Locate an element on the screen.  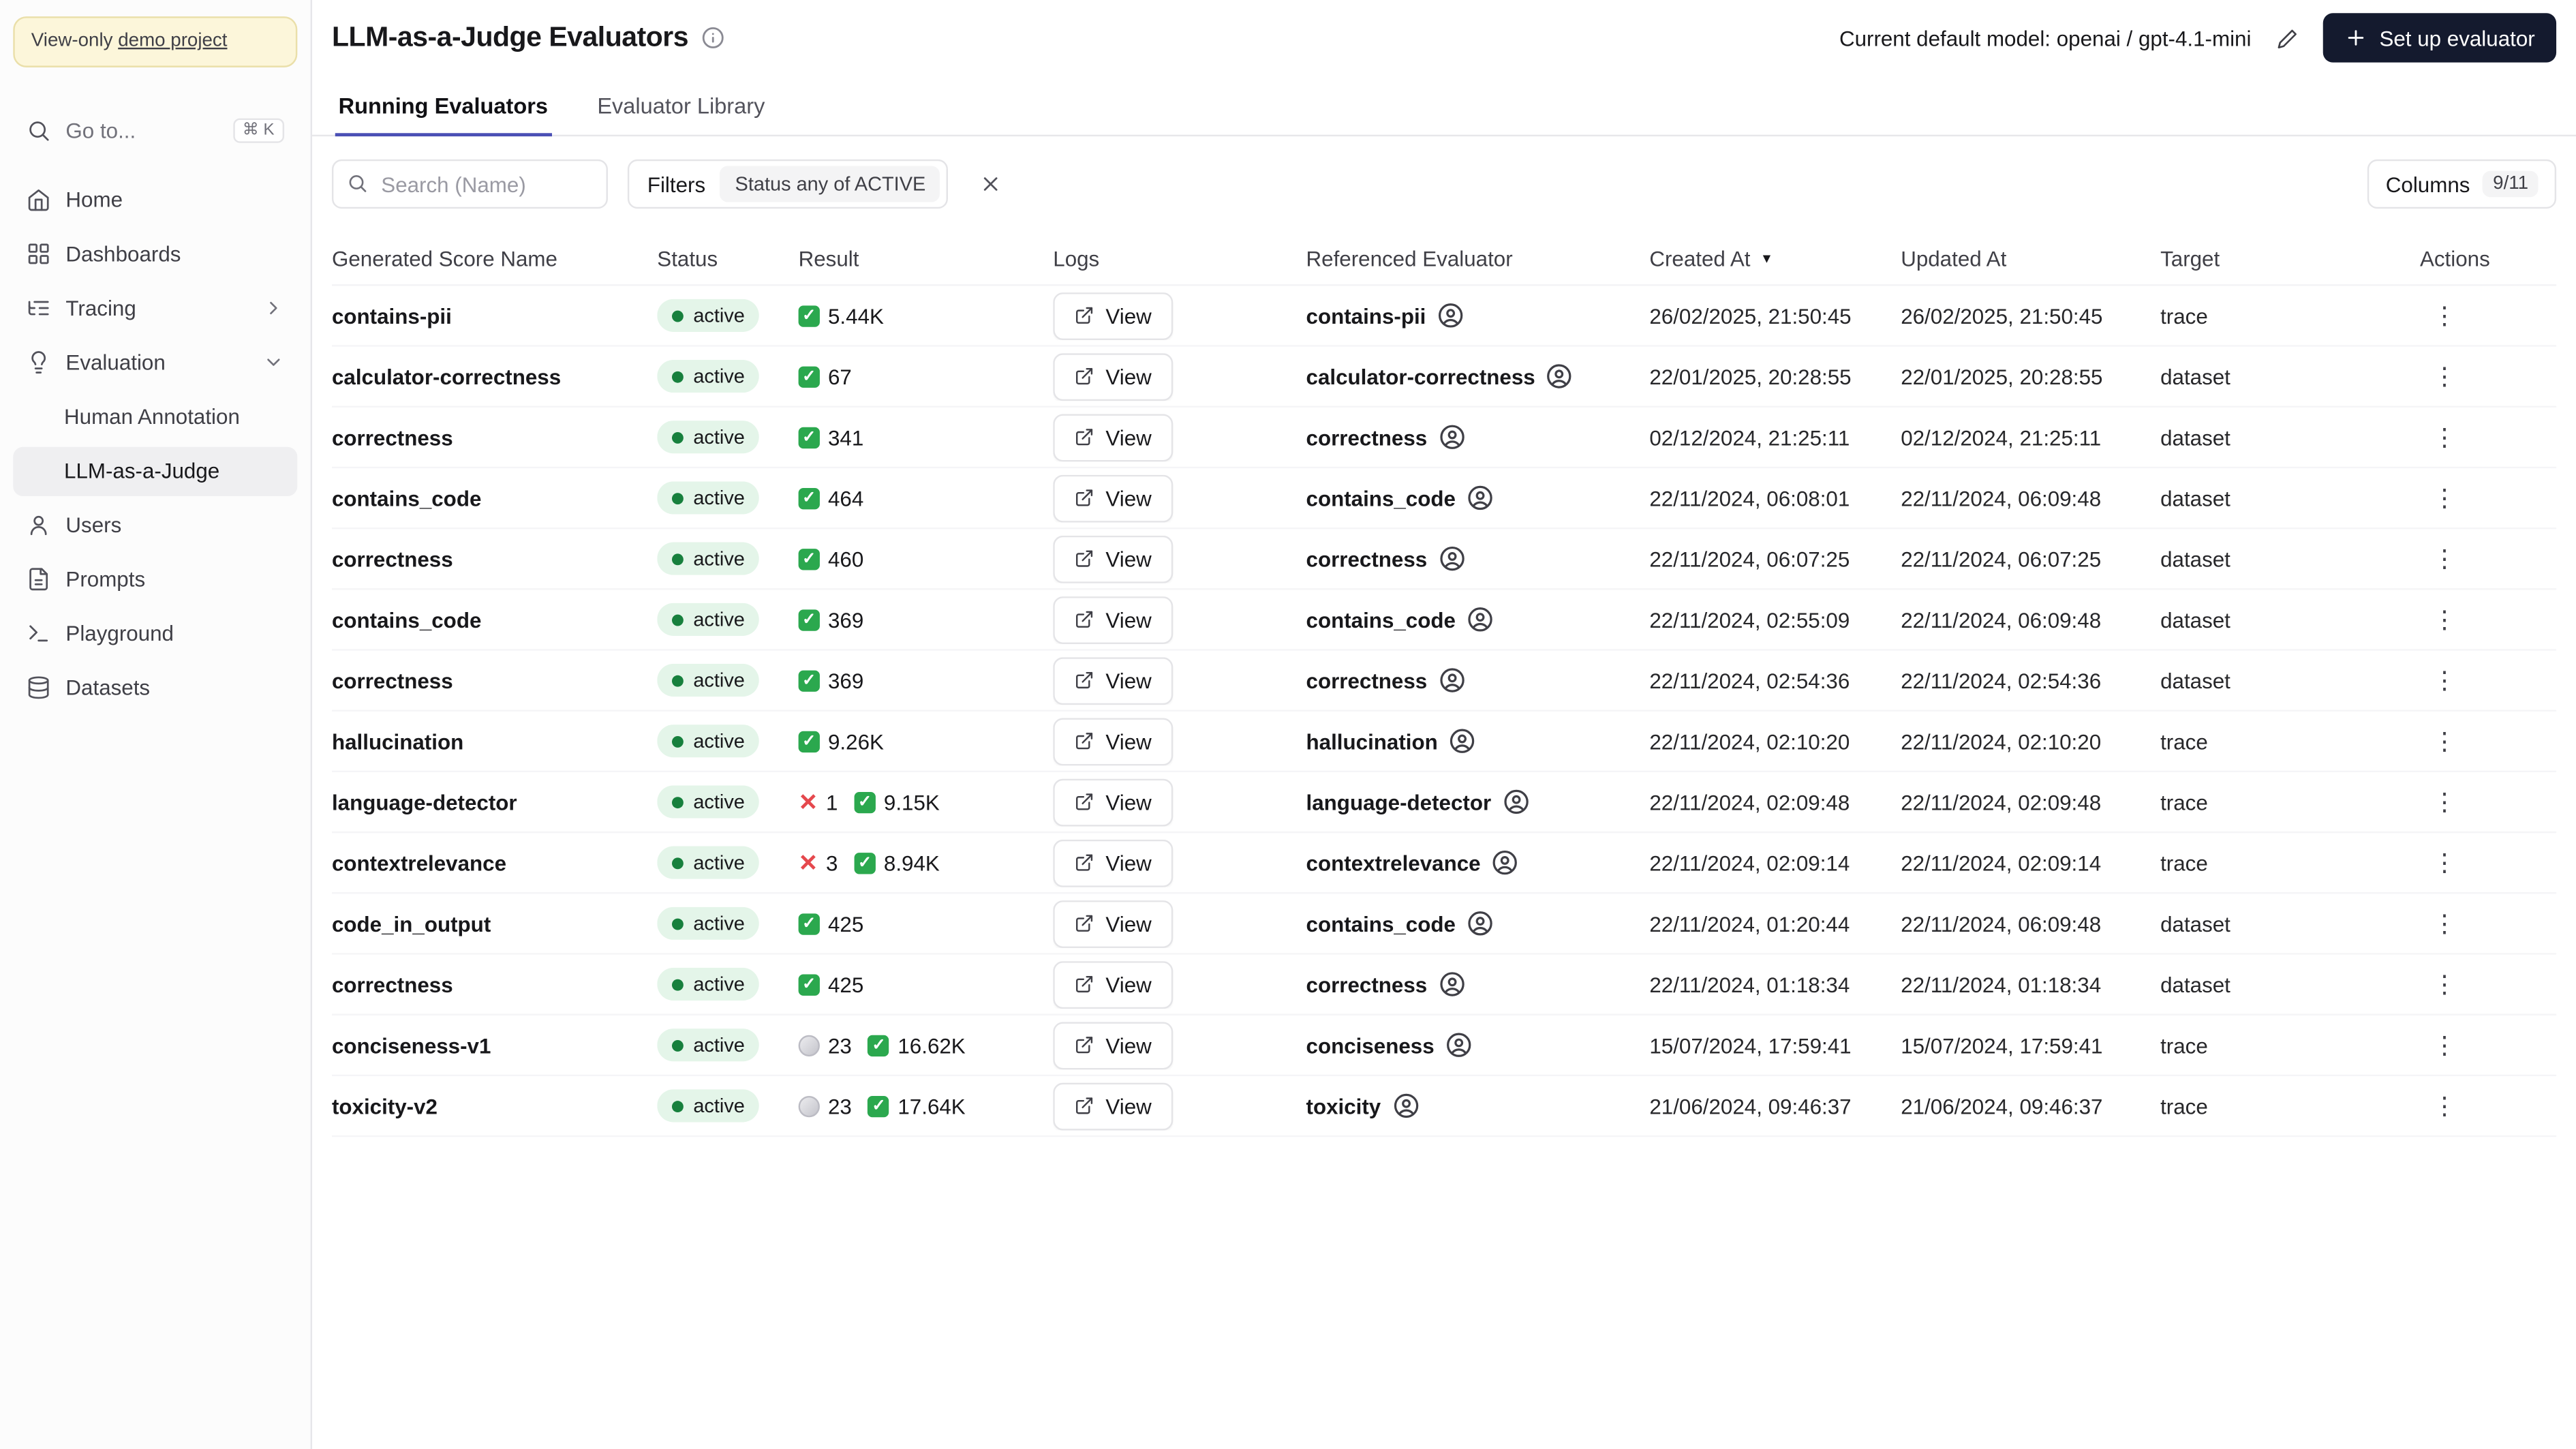
sidebar-item-prompts: Prompts is located at coordinates (155, 580).